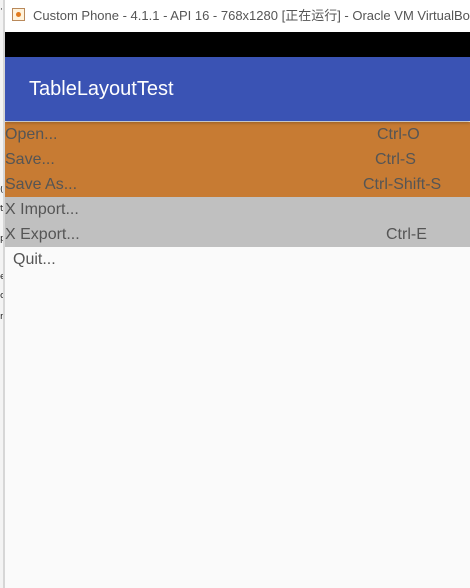 The image size is (470, 588). What do you see at coordinates (402, 184) in the screenshot?
I see `menu-item-shortcut: Ctrl-Shift-S` at bounding box center [402, 184].